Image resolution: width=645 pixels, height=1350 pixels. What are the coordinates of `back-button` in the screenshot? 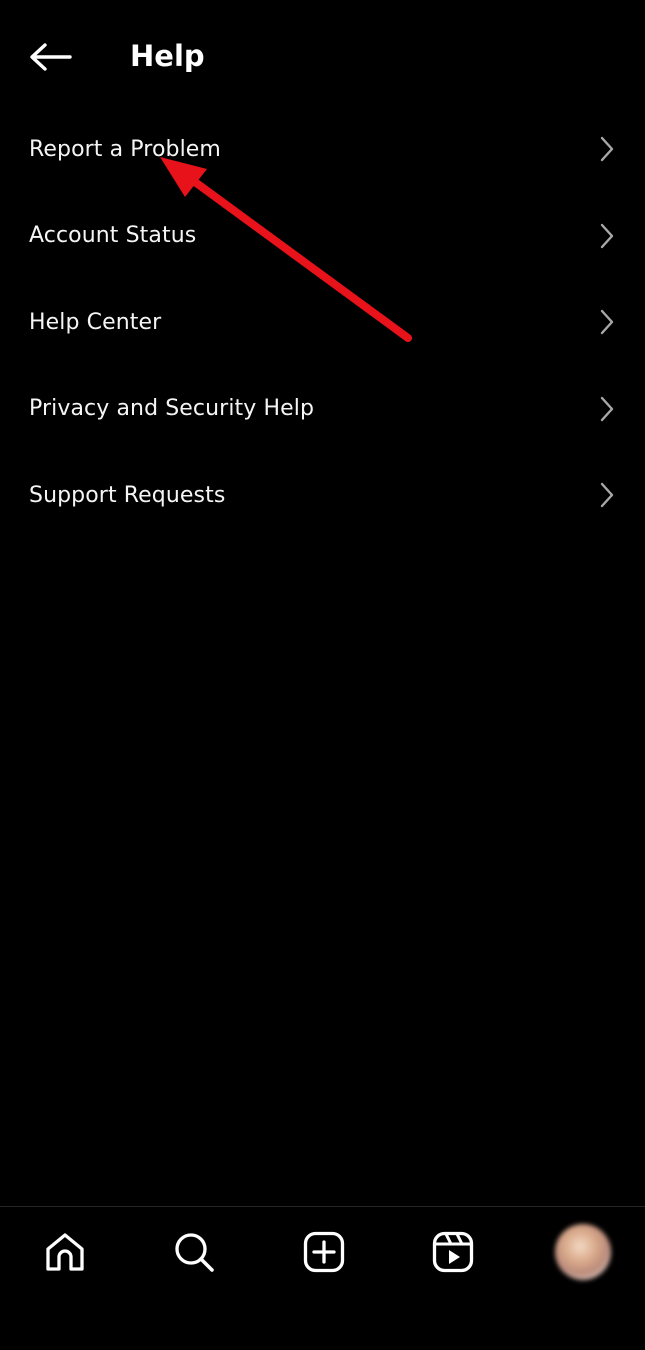 It's located at (50, 57).